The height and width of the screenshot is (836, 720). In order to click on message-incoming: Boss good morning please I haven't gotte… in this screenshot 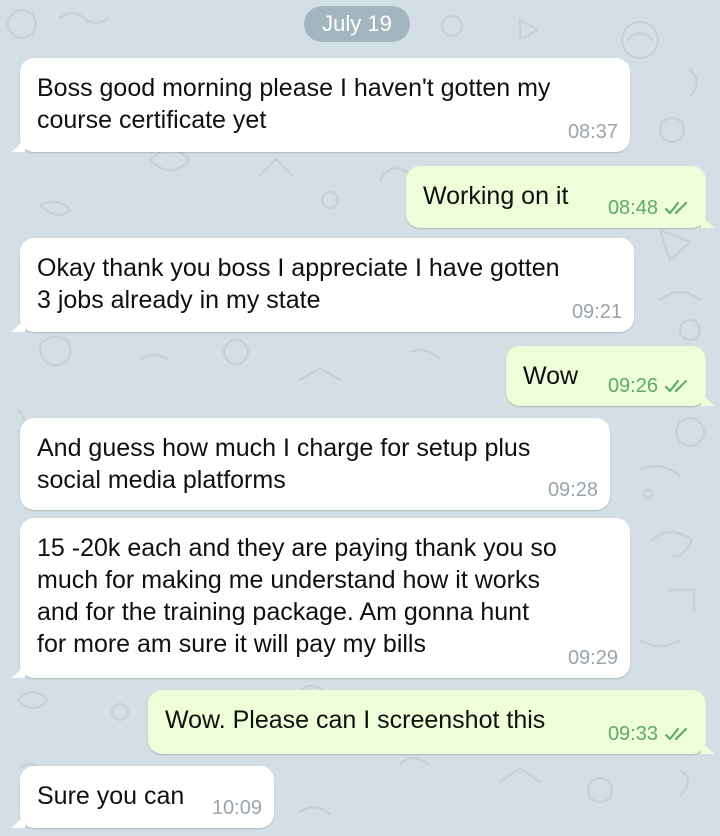, I will do `click(320, 105)`.